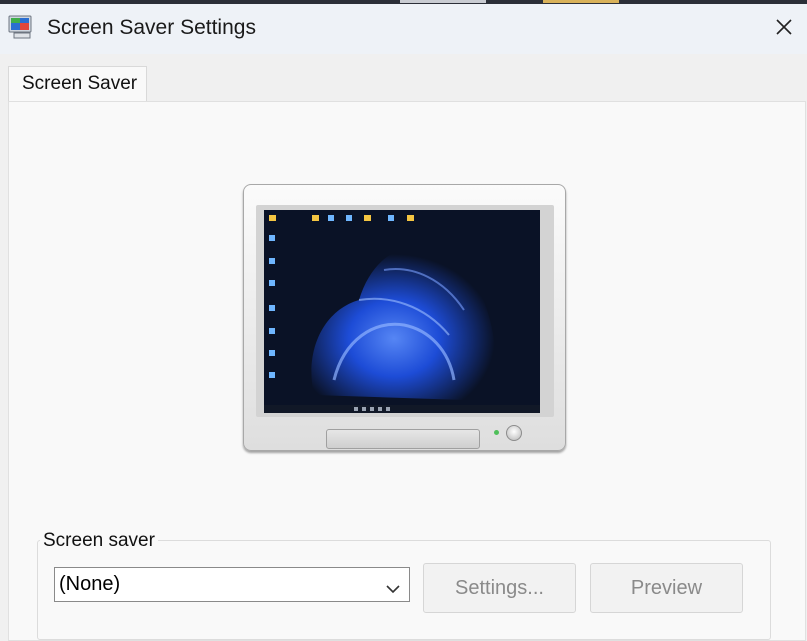  What do you see at coordinates (232, 584) in the screenshot?
I see `screen-saver-select: (None)` at bounding box center [232, 584].